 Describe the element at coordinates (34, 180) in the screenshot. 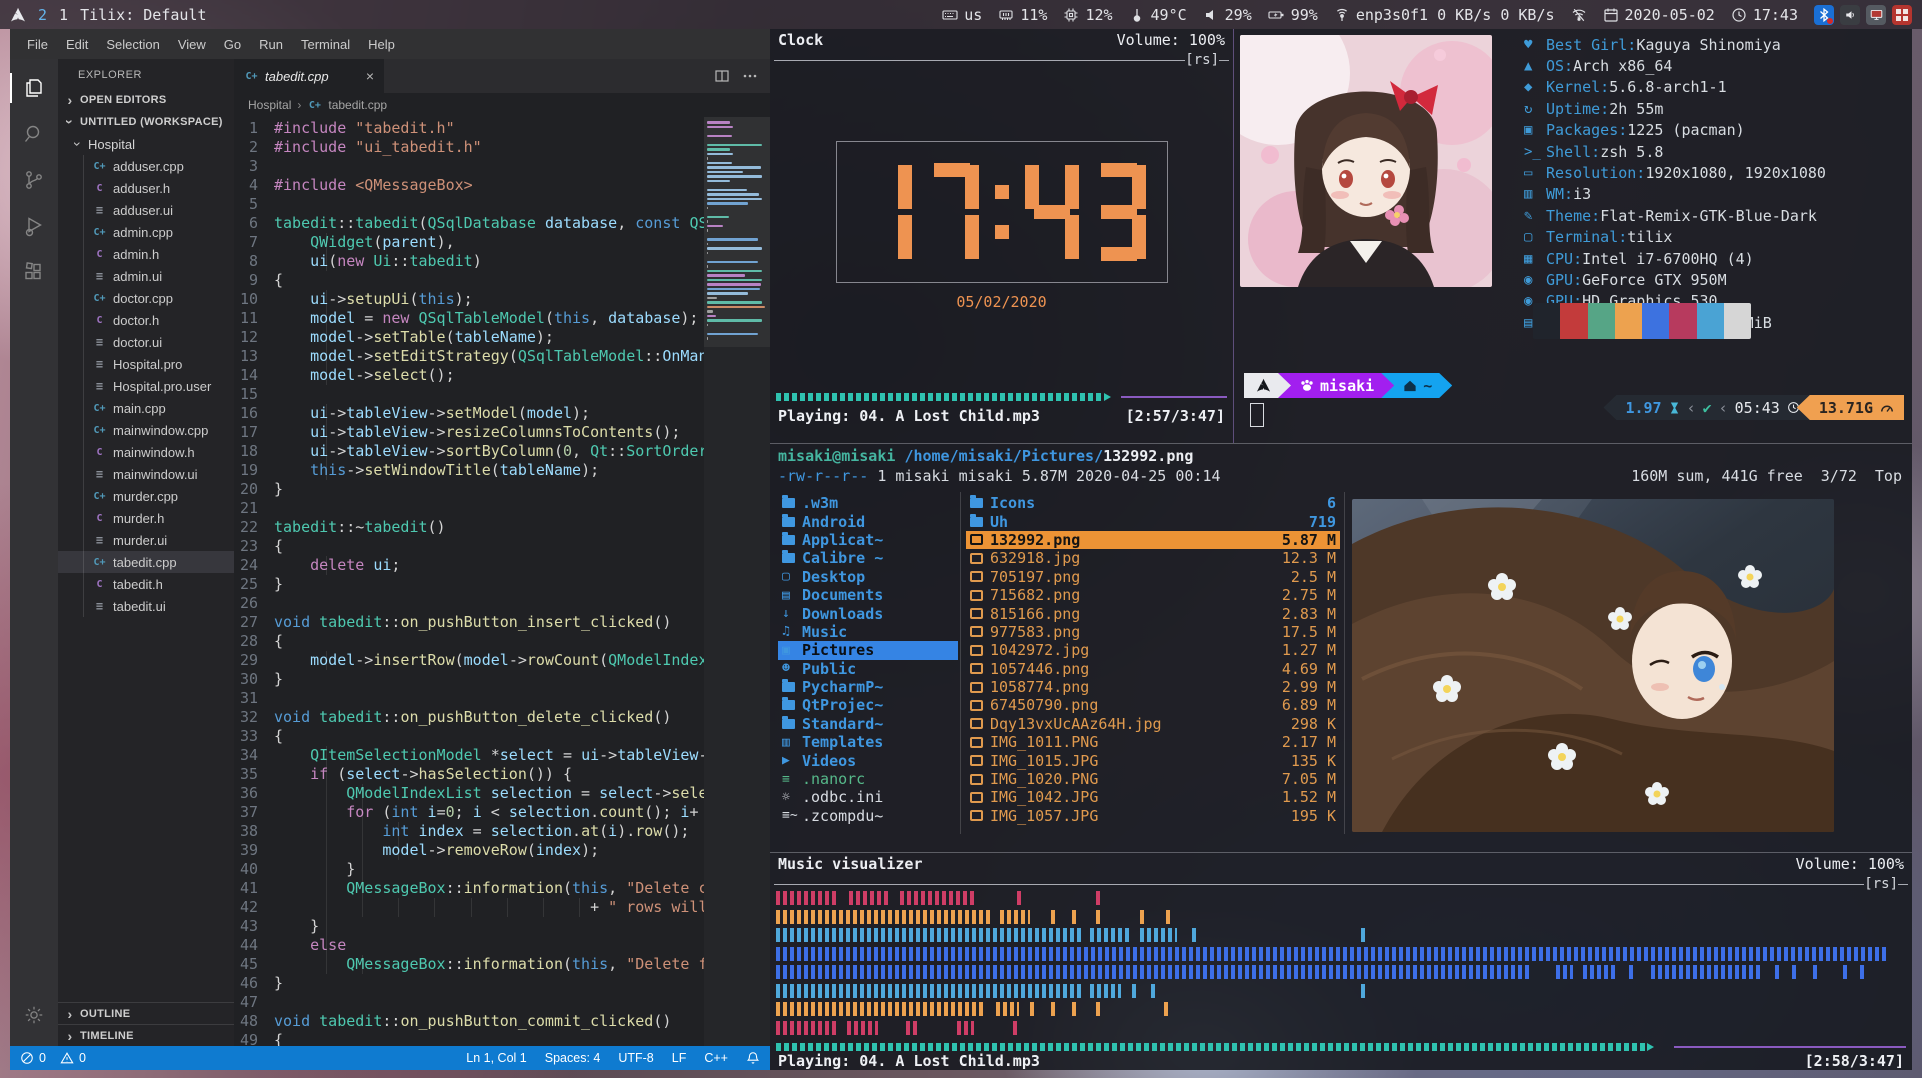

I see `source-control-icon` at that location.